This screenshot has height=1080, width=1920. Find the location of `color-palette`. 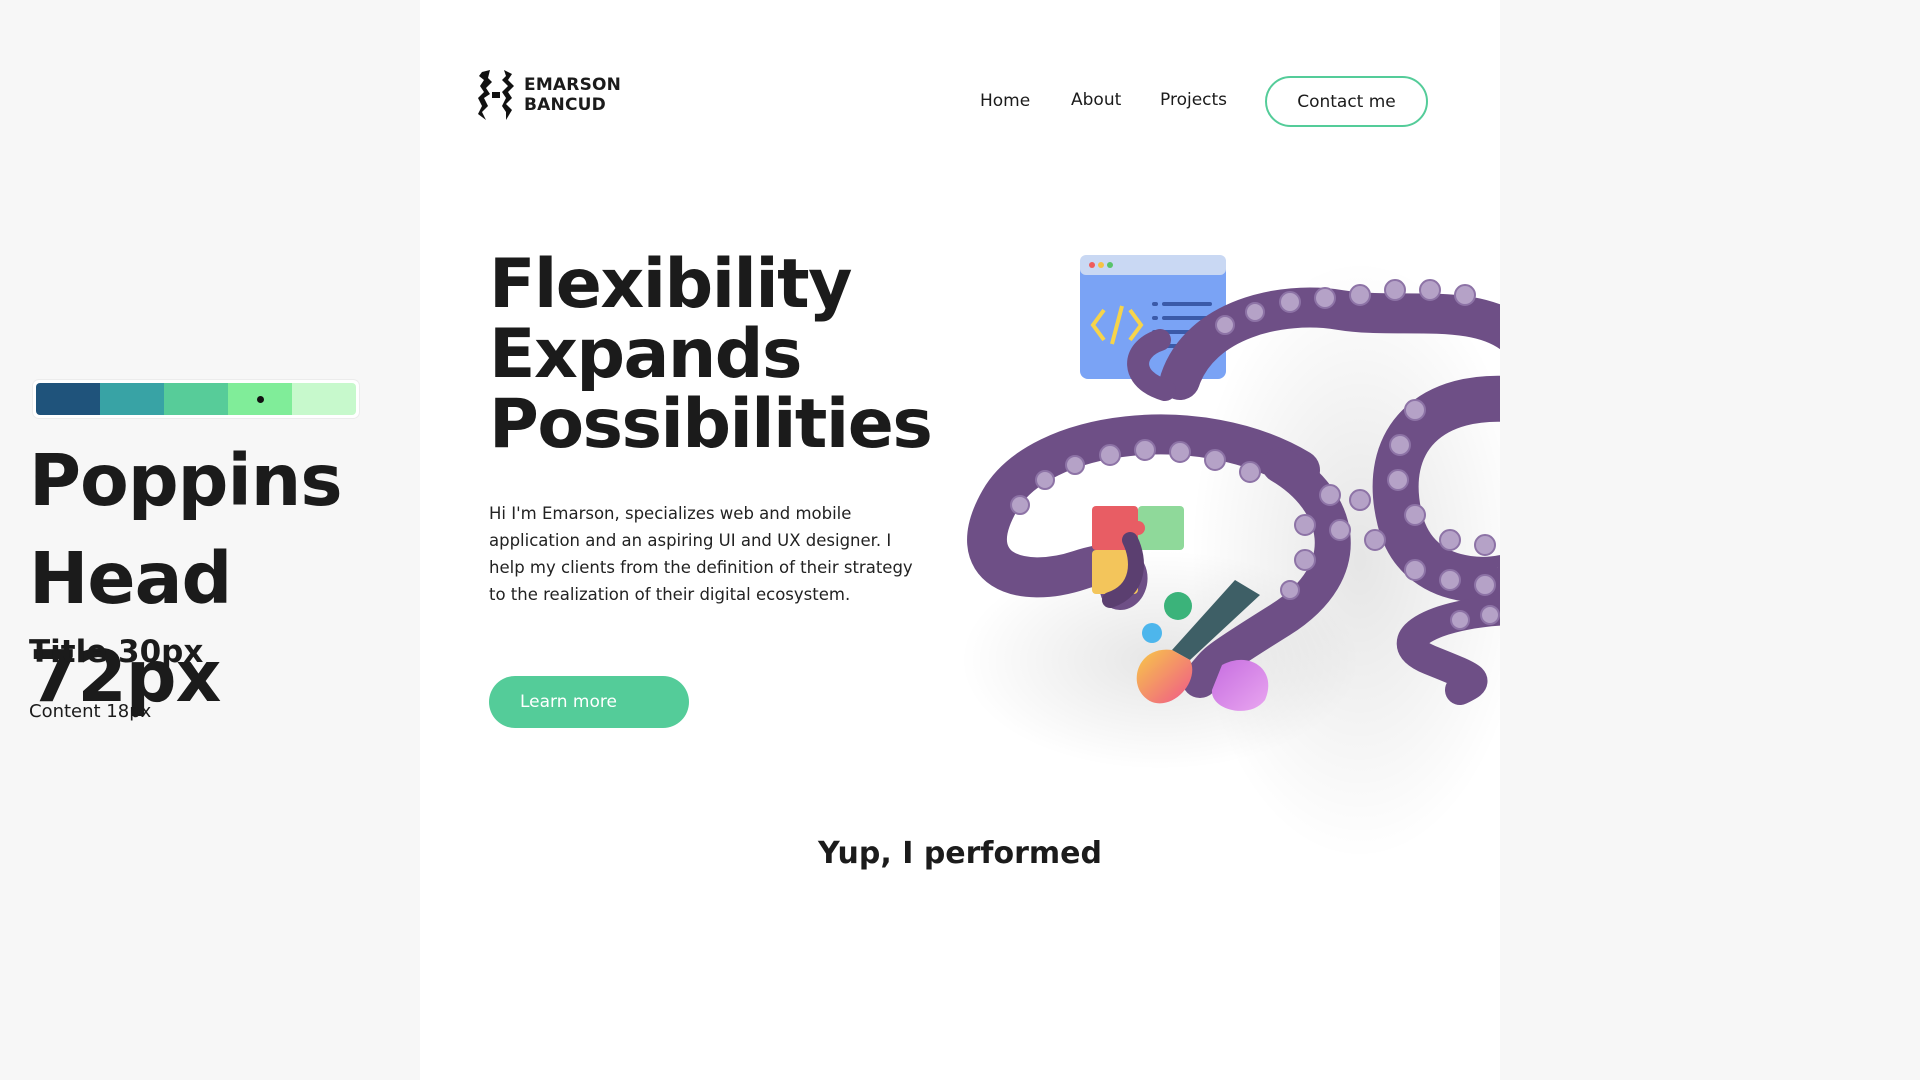

color-palette is located at coordinates (196, 399).